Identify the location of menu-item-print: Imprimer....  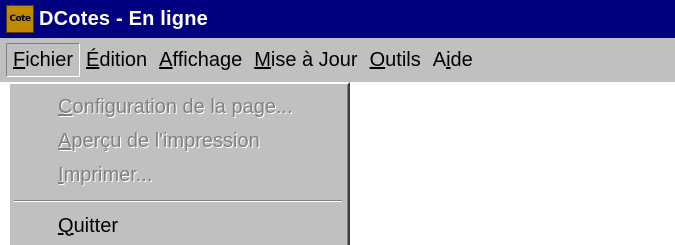
(105, 175).